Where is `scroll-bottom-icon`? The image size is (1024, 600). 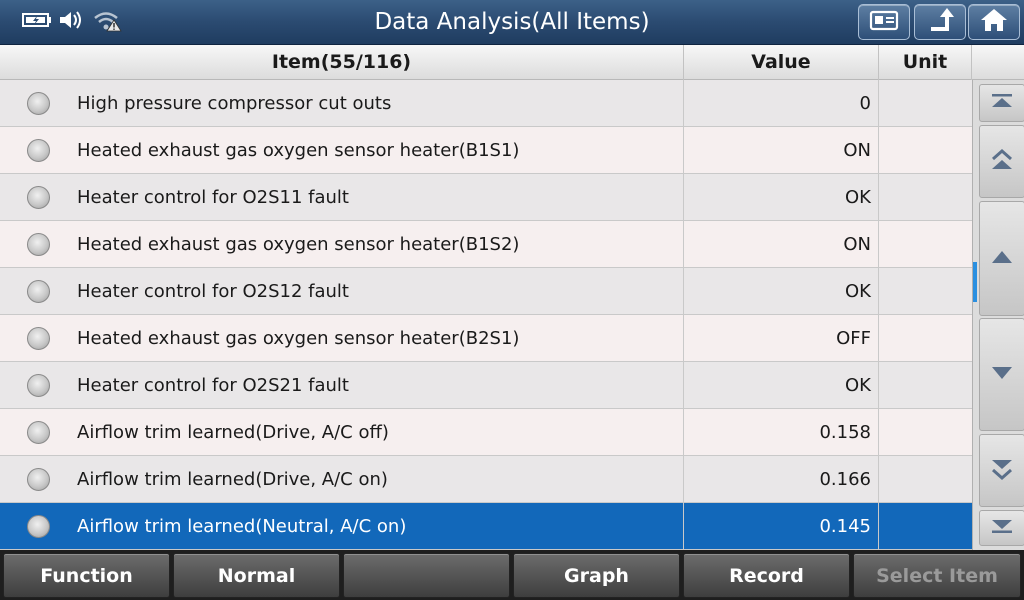 scroll-bottom-icon is located at coordinates (1002, 528).